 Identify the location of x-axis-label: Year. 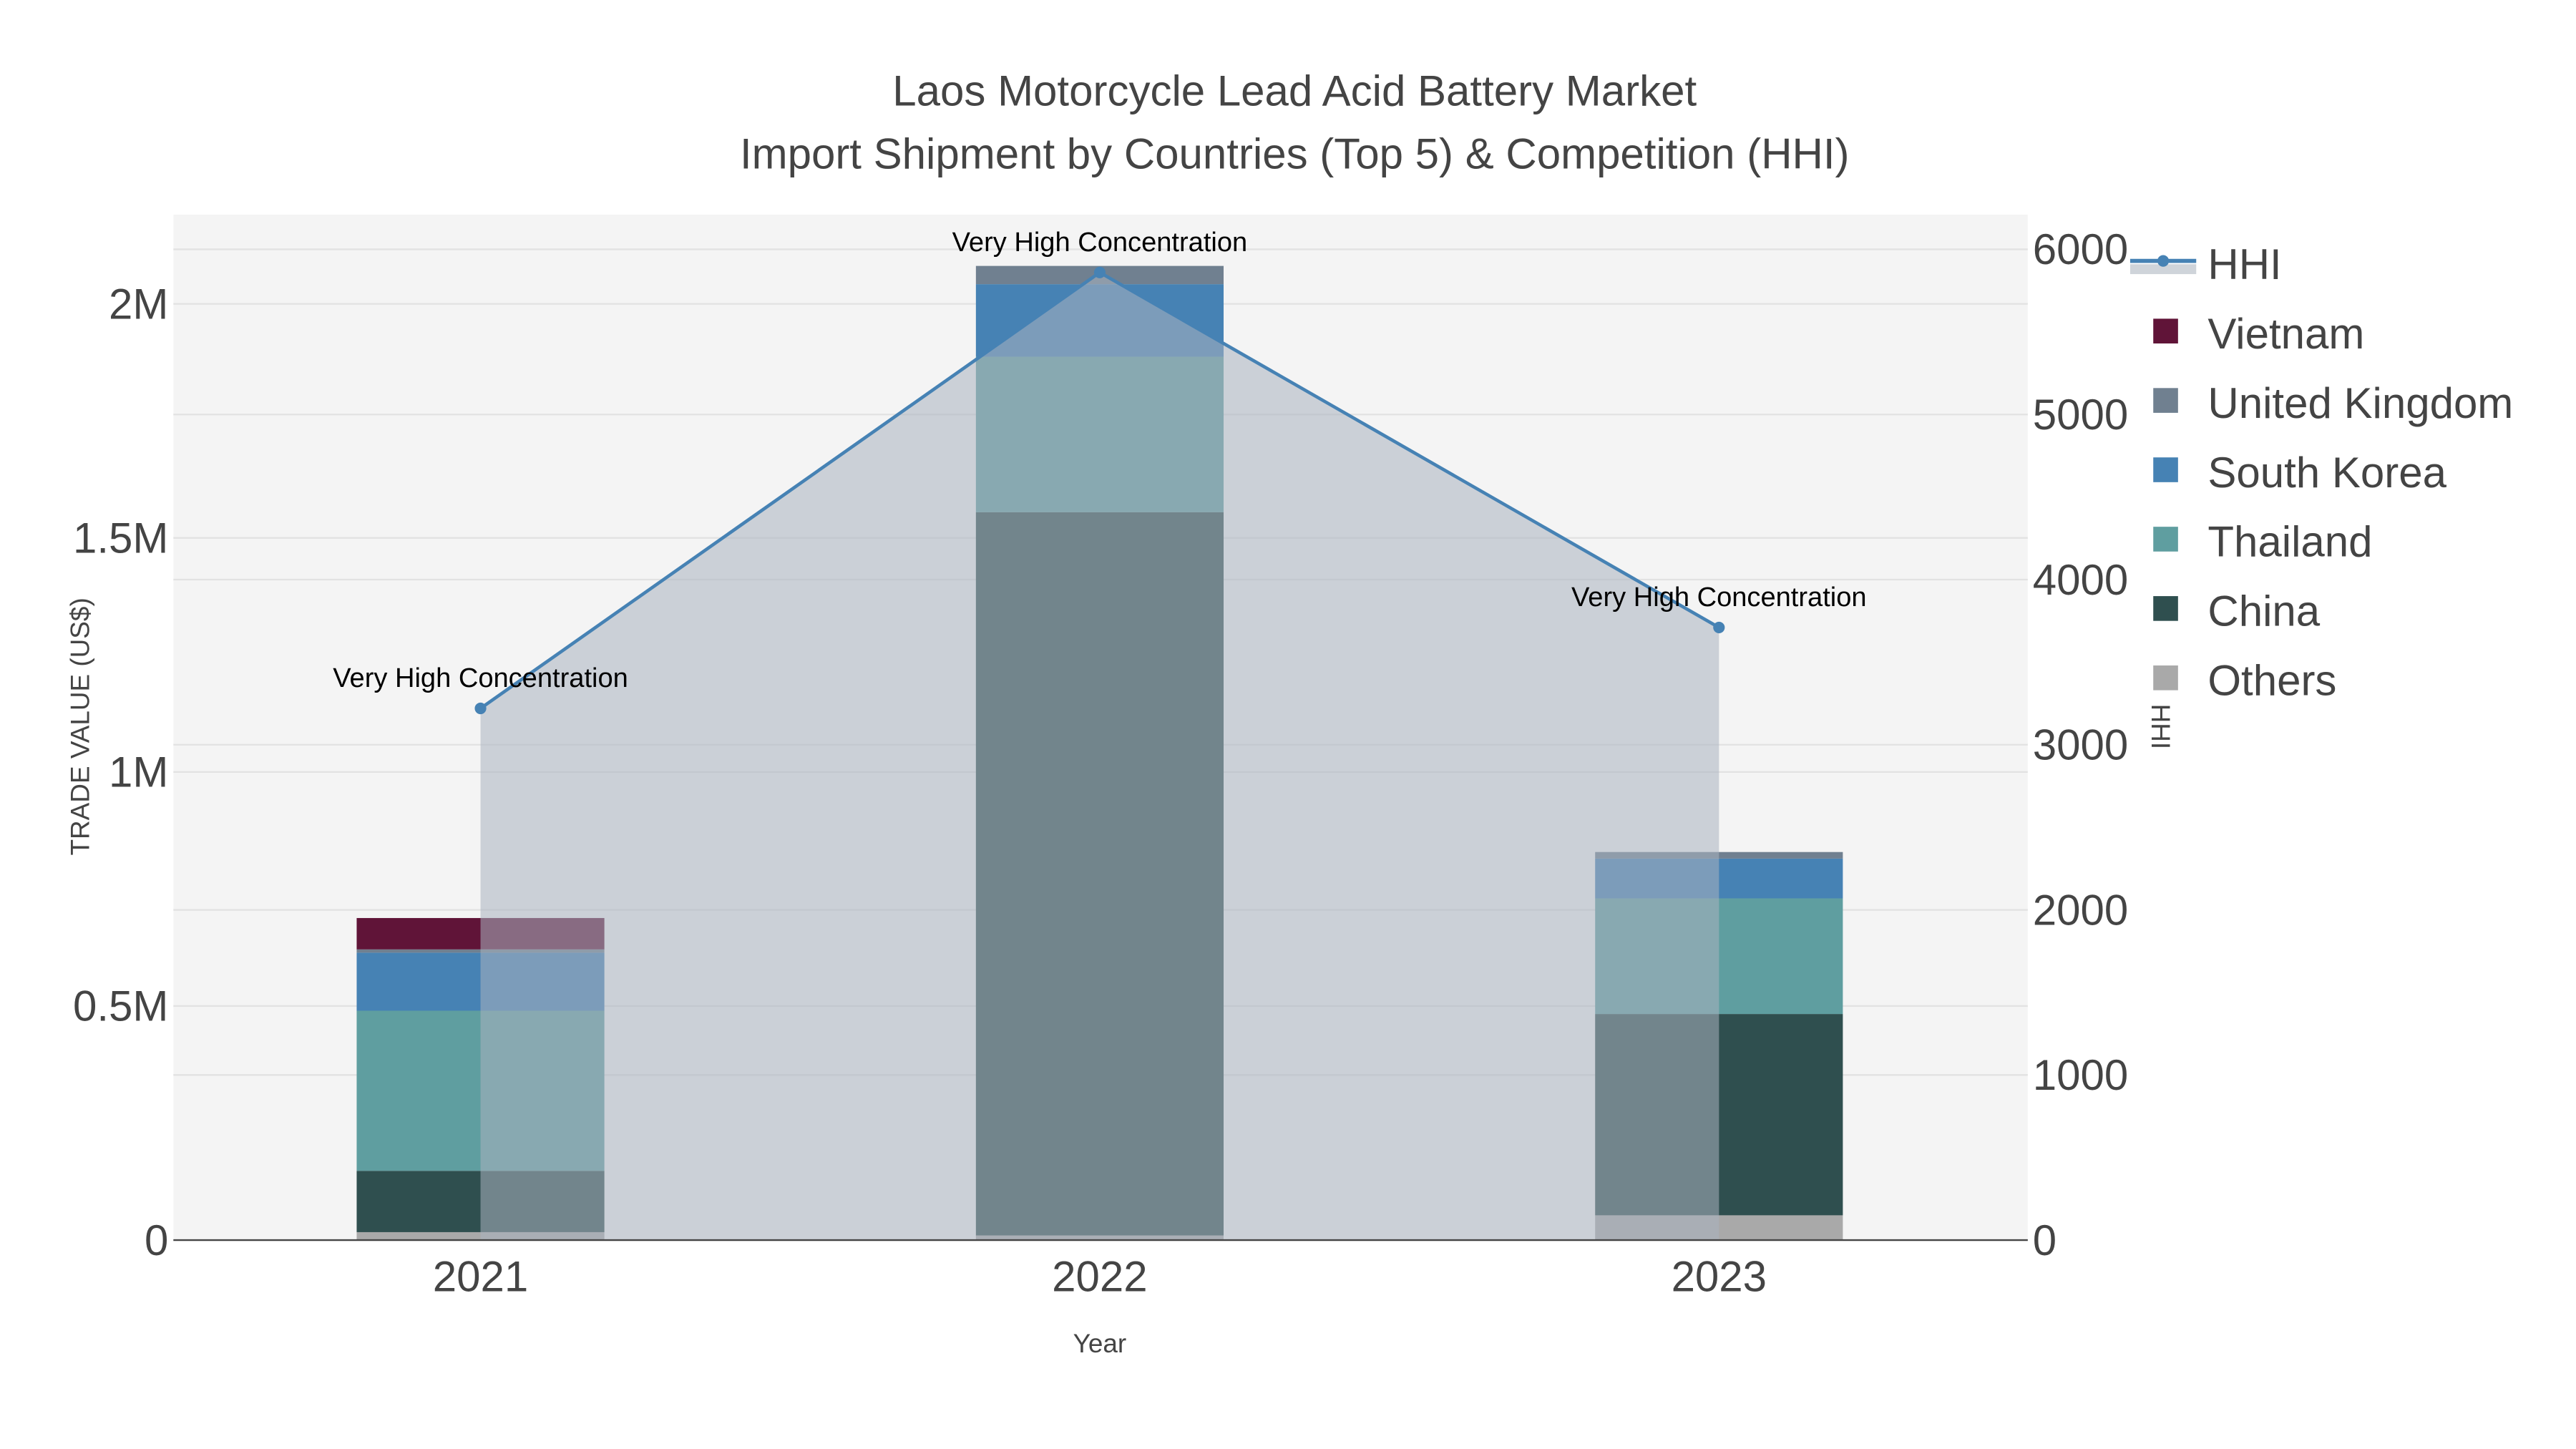
(1100, 1343).